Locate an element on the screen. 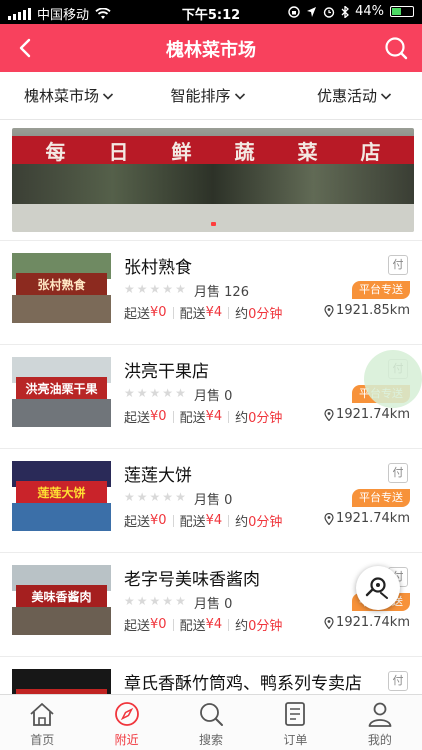 This screenshot has width=422, height=750. chevron-down-icon is located at coordinates (108, 96).